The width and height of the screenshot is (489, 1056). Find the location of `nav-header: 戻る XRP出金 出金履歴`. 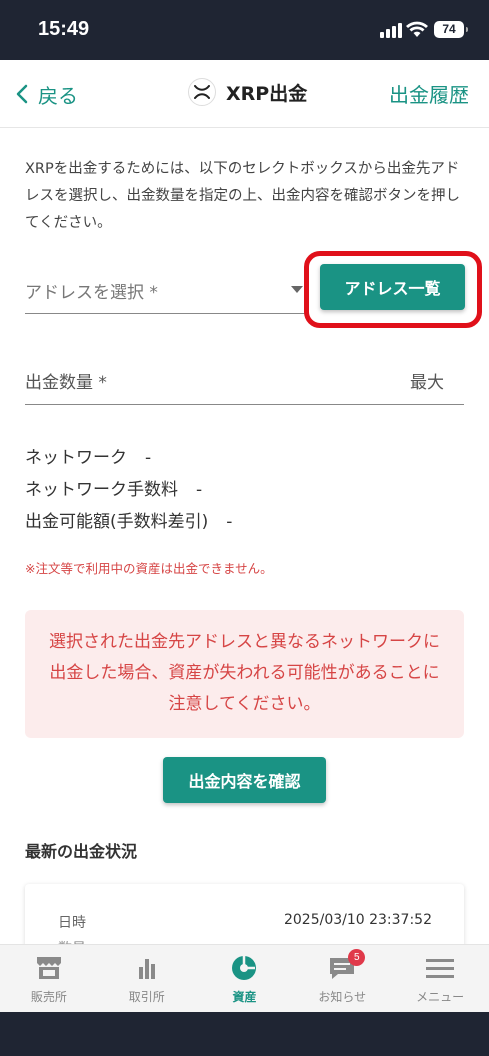

nav-header: 戻る XRP出金 出金履歴 is located at coordinates (244, 94).